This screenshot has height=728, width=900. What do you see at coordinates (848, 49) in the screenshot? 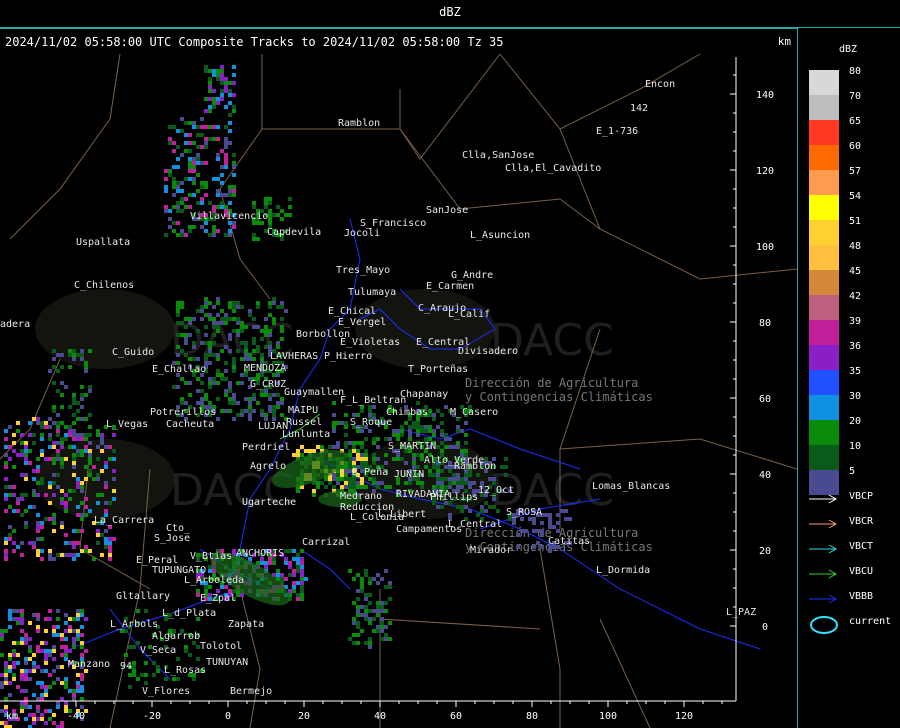
I see `scale-unit: dBZ` at bounding box center [848, 49].